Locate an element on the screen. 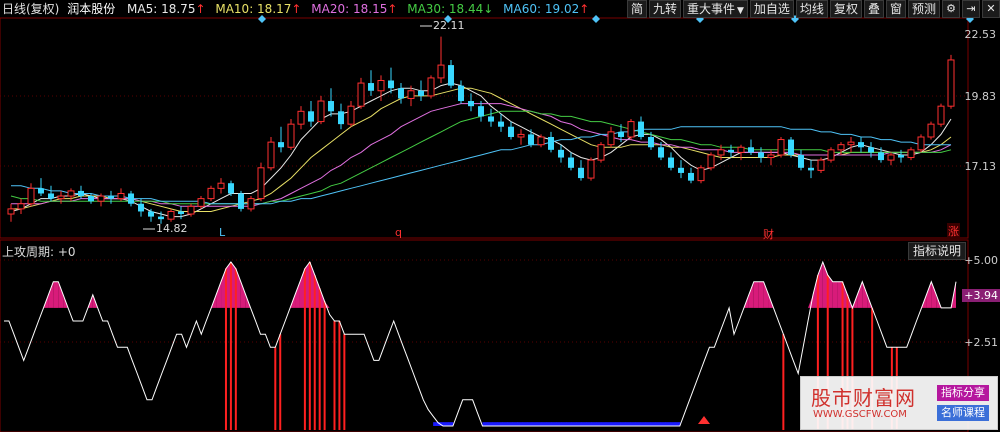 The height and width of the screenshot is (432, 1000). dropdown-arrow-icon: ▼ is located at coordinates (740, 11).